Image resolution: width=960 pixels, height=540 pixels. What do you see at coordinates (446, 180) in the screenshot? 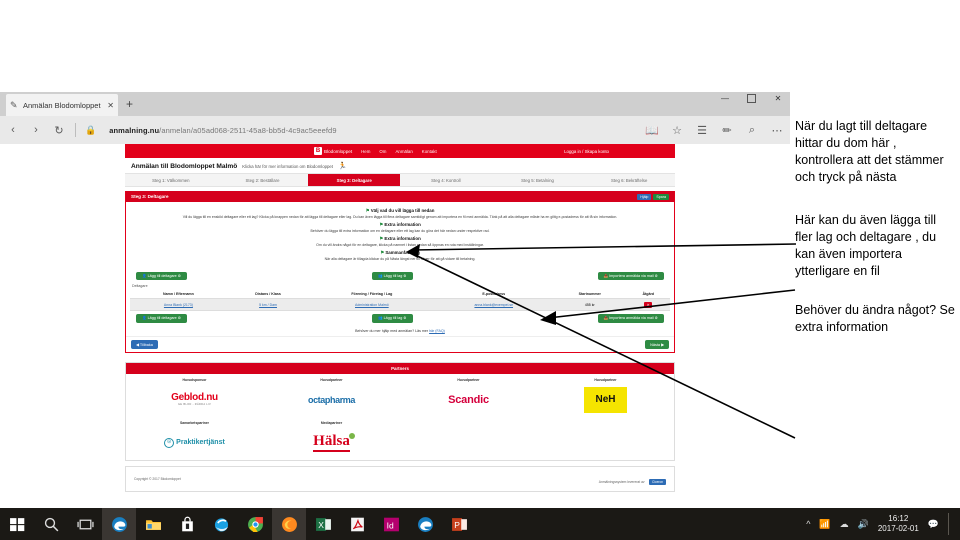
I see `step-4: Steg 4: Kontroll` at bounding box center [446, 180].